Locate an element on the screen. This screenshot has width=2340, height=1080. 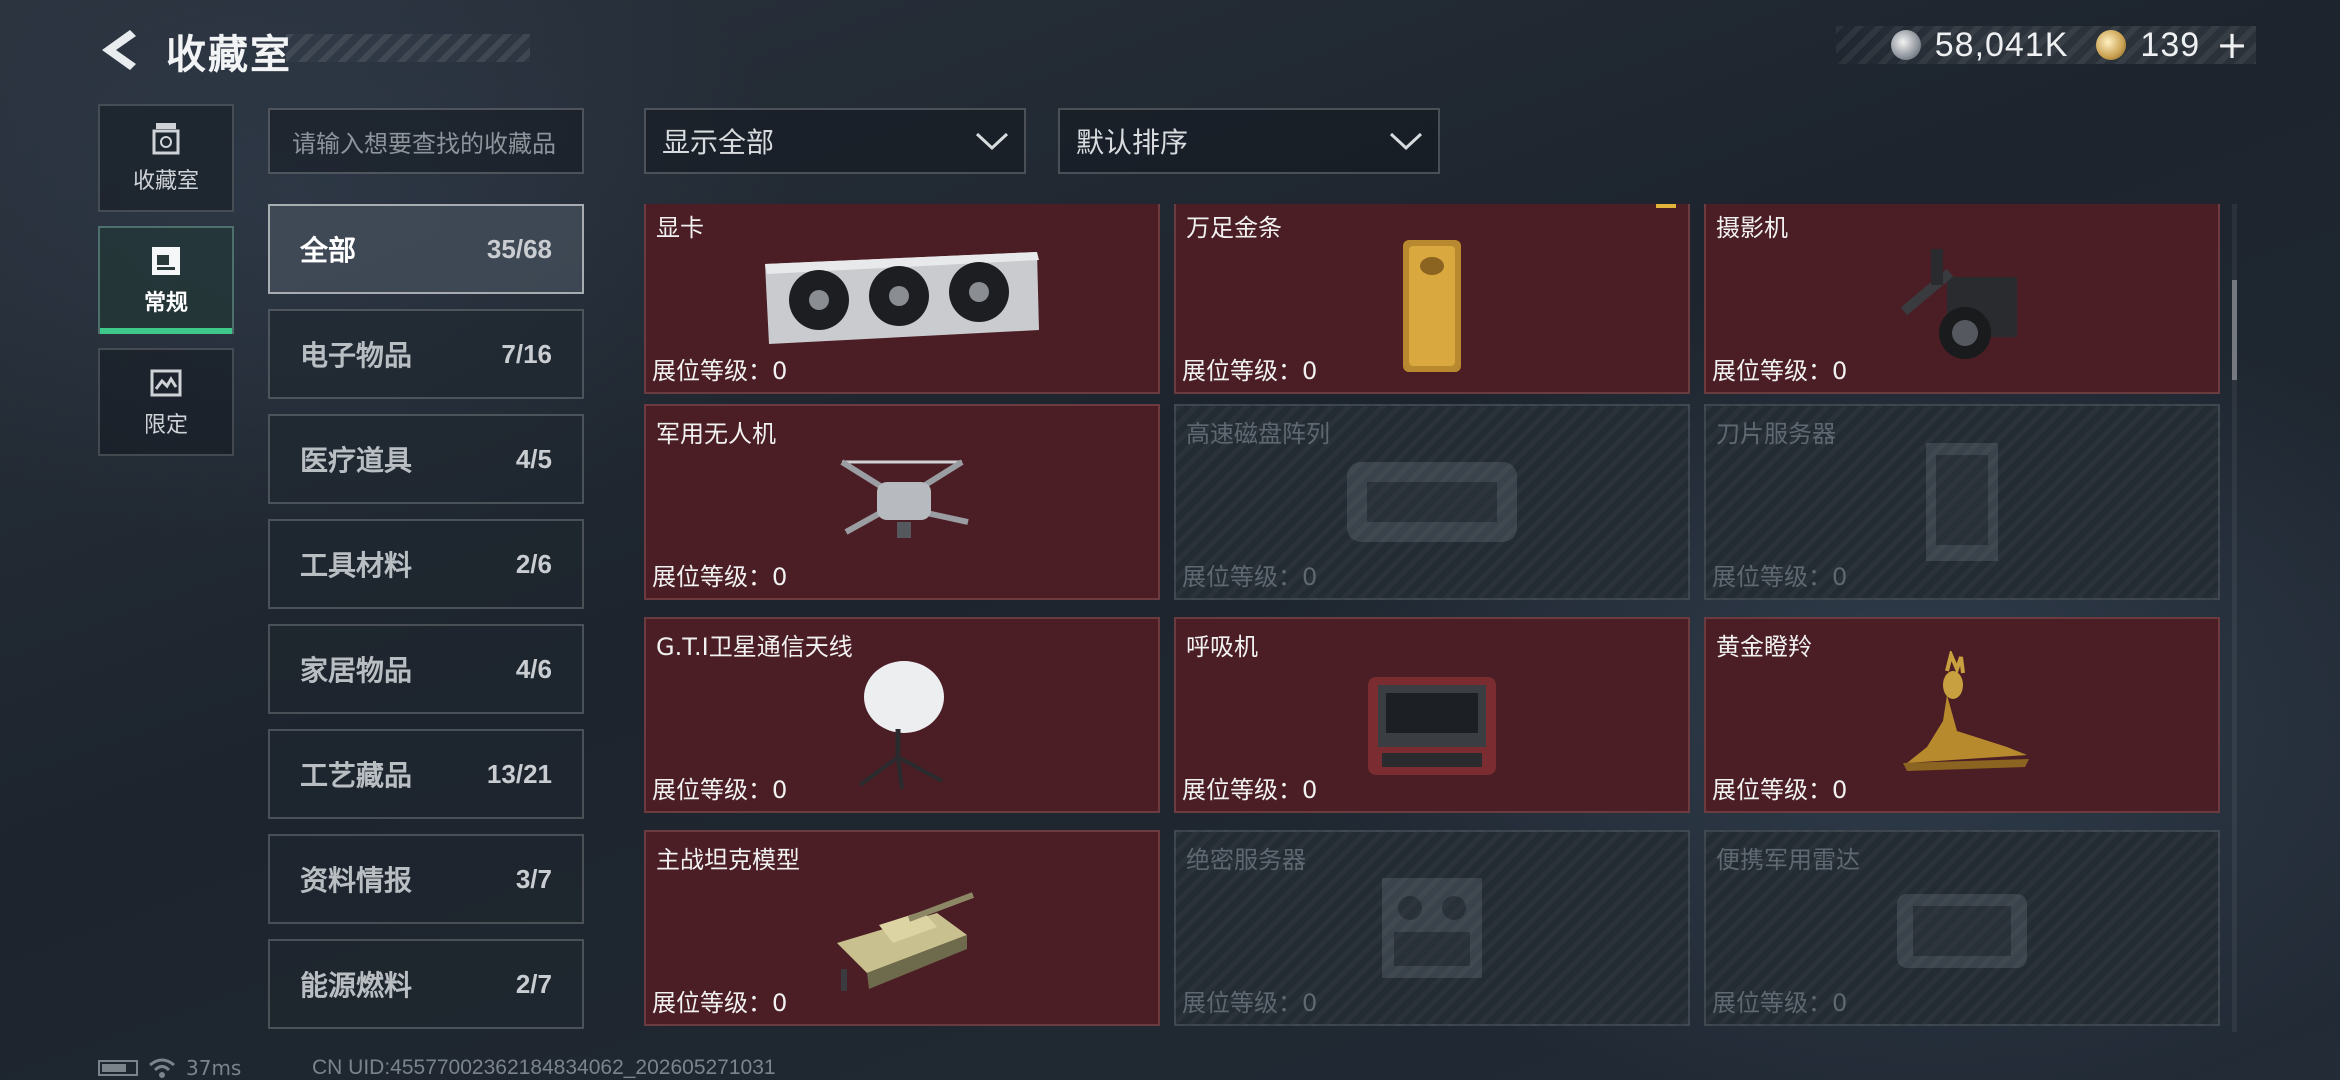
back-arrow-icon is located at coordinates (120, 50).